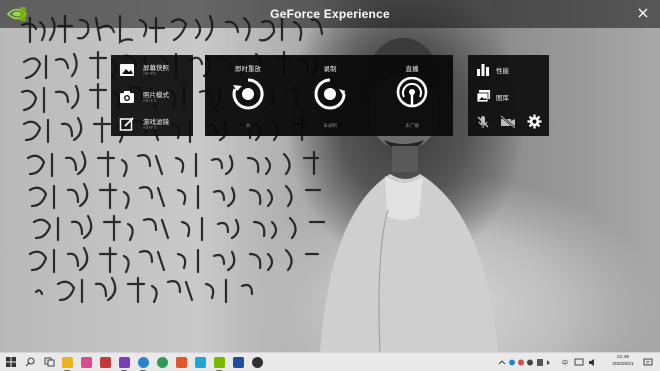 This screenshot has height=371, width=660. I want to click on recording-panel: 即时重放 关 录制 未录制 直播 未广播, so click(329, 95).